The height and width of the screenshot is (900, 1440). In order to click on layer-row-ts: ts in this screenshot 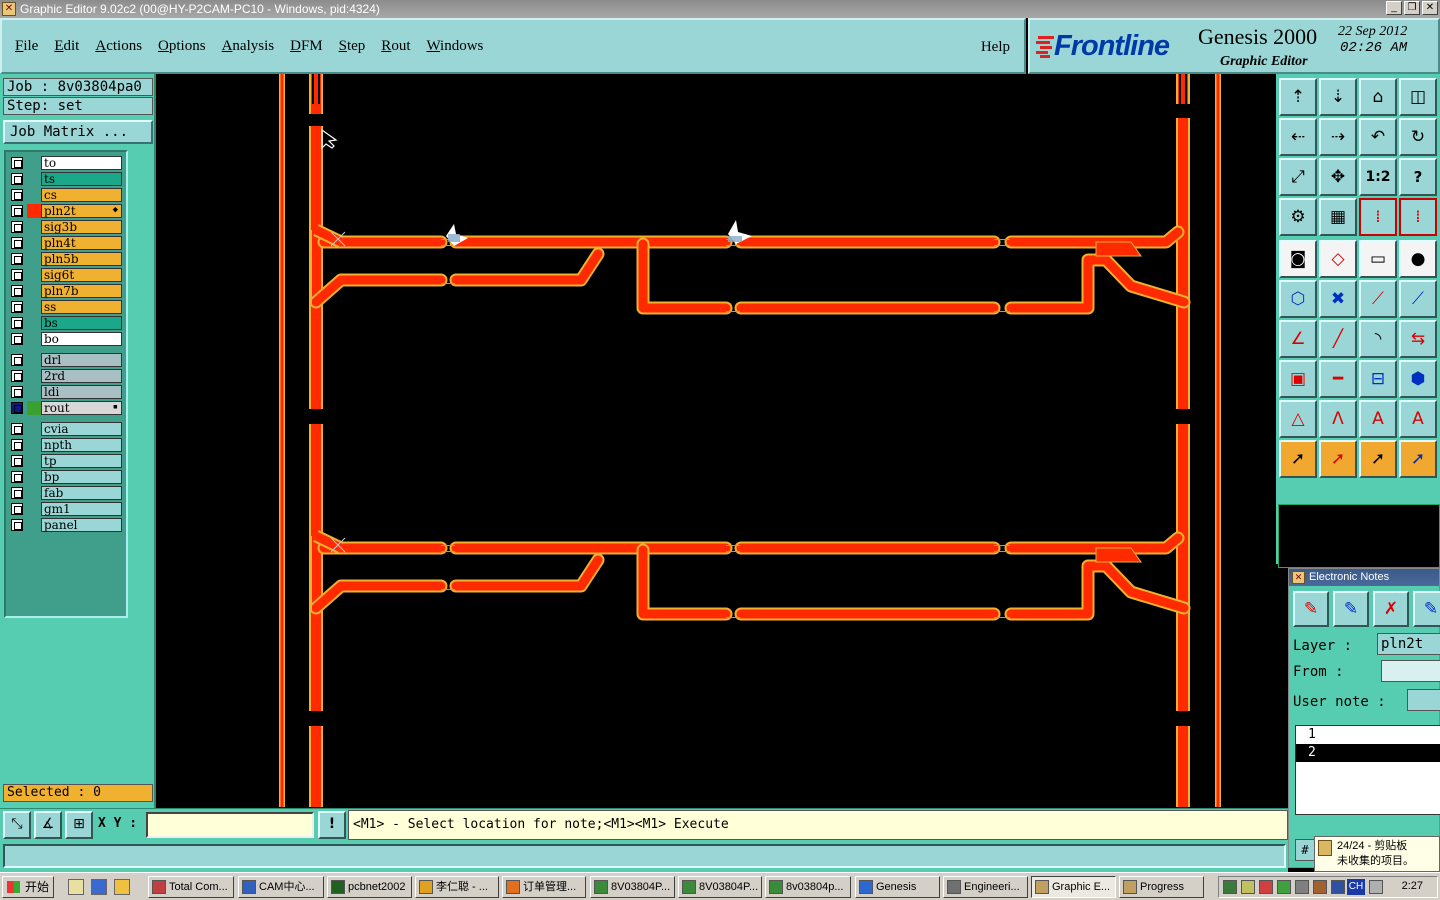, I will do `click(66, 179)`.